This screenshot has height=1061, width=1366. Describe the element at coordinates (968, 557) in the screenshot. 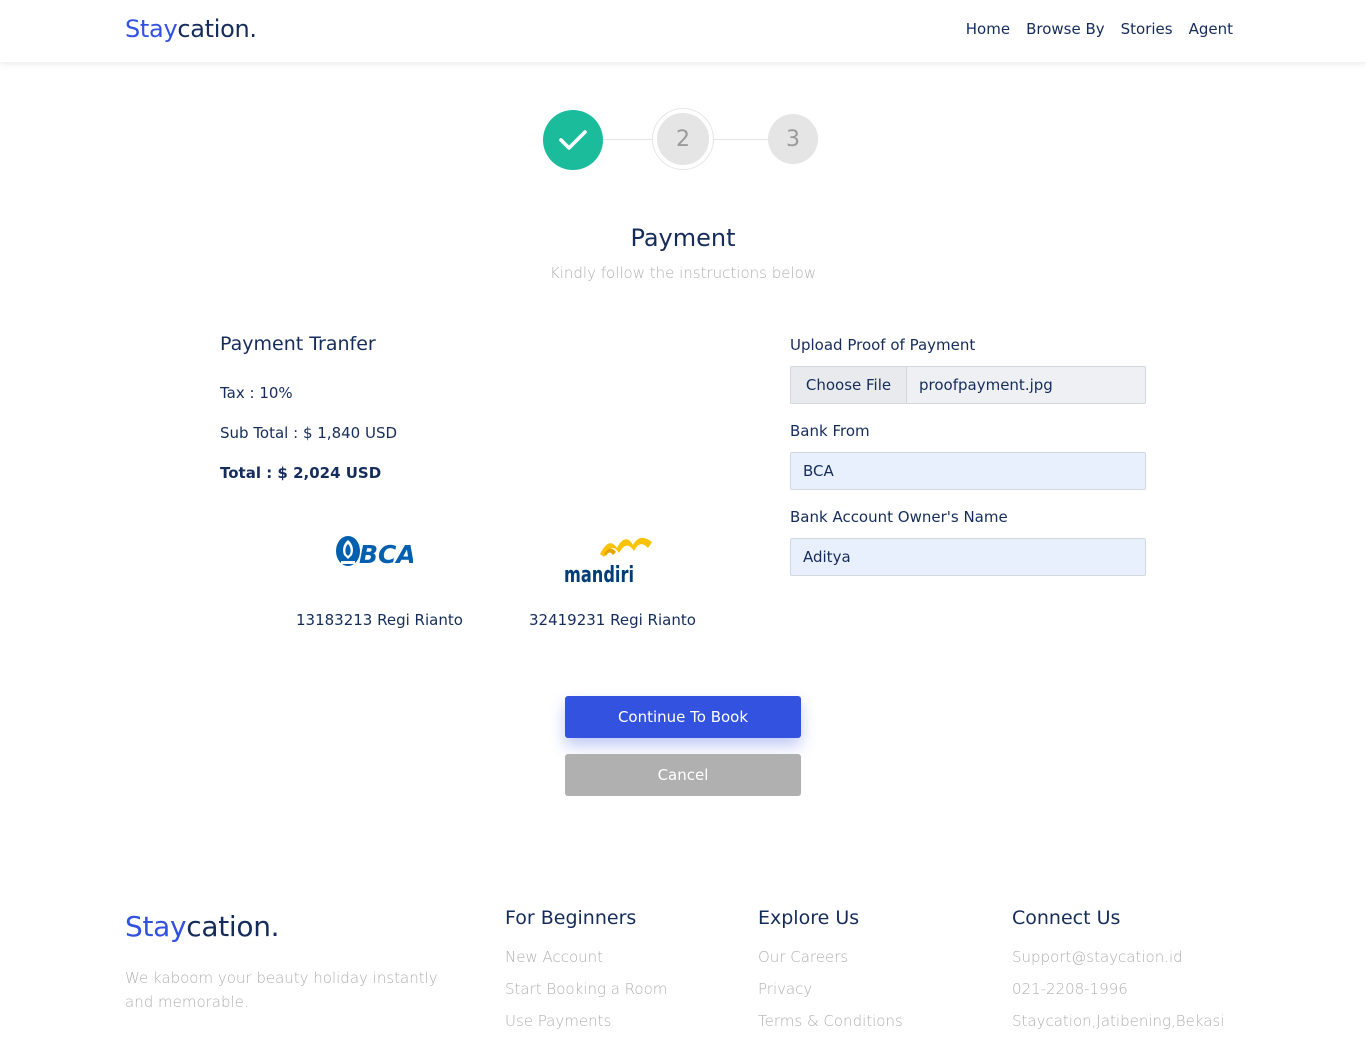

I see `account-owner-input` at that location.